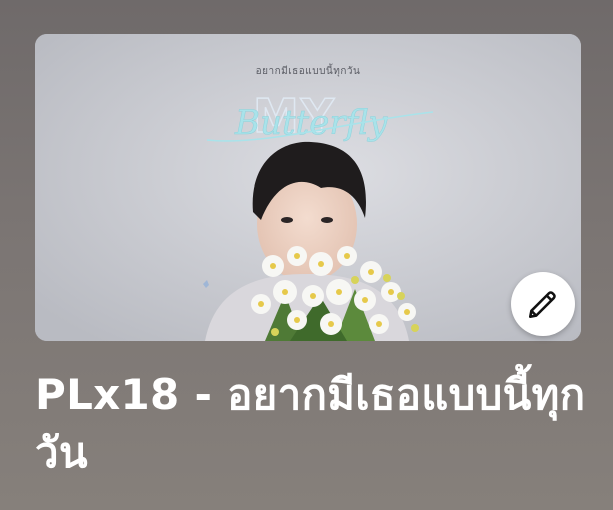 The width and height of the screenshot is (613, 510). Describe the element at coordinates (311, 123) in the screenshot. I see `svg-text: Butterfly` at that location.